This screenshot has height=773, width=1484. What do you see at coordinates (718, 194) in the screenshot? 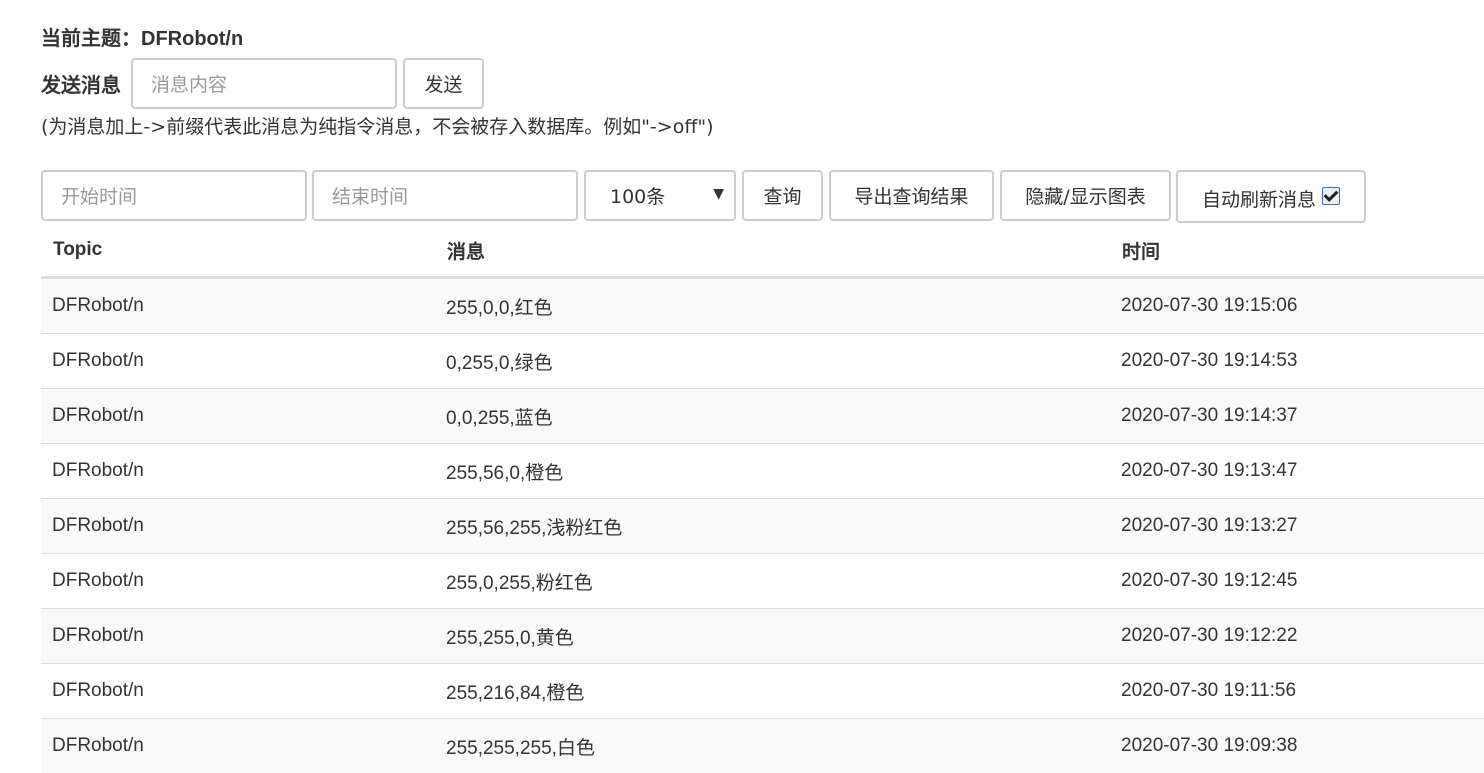
I see `dropdown-arrow-icon: ▼` at bounding box center [718, 194].